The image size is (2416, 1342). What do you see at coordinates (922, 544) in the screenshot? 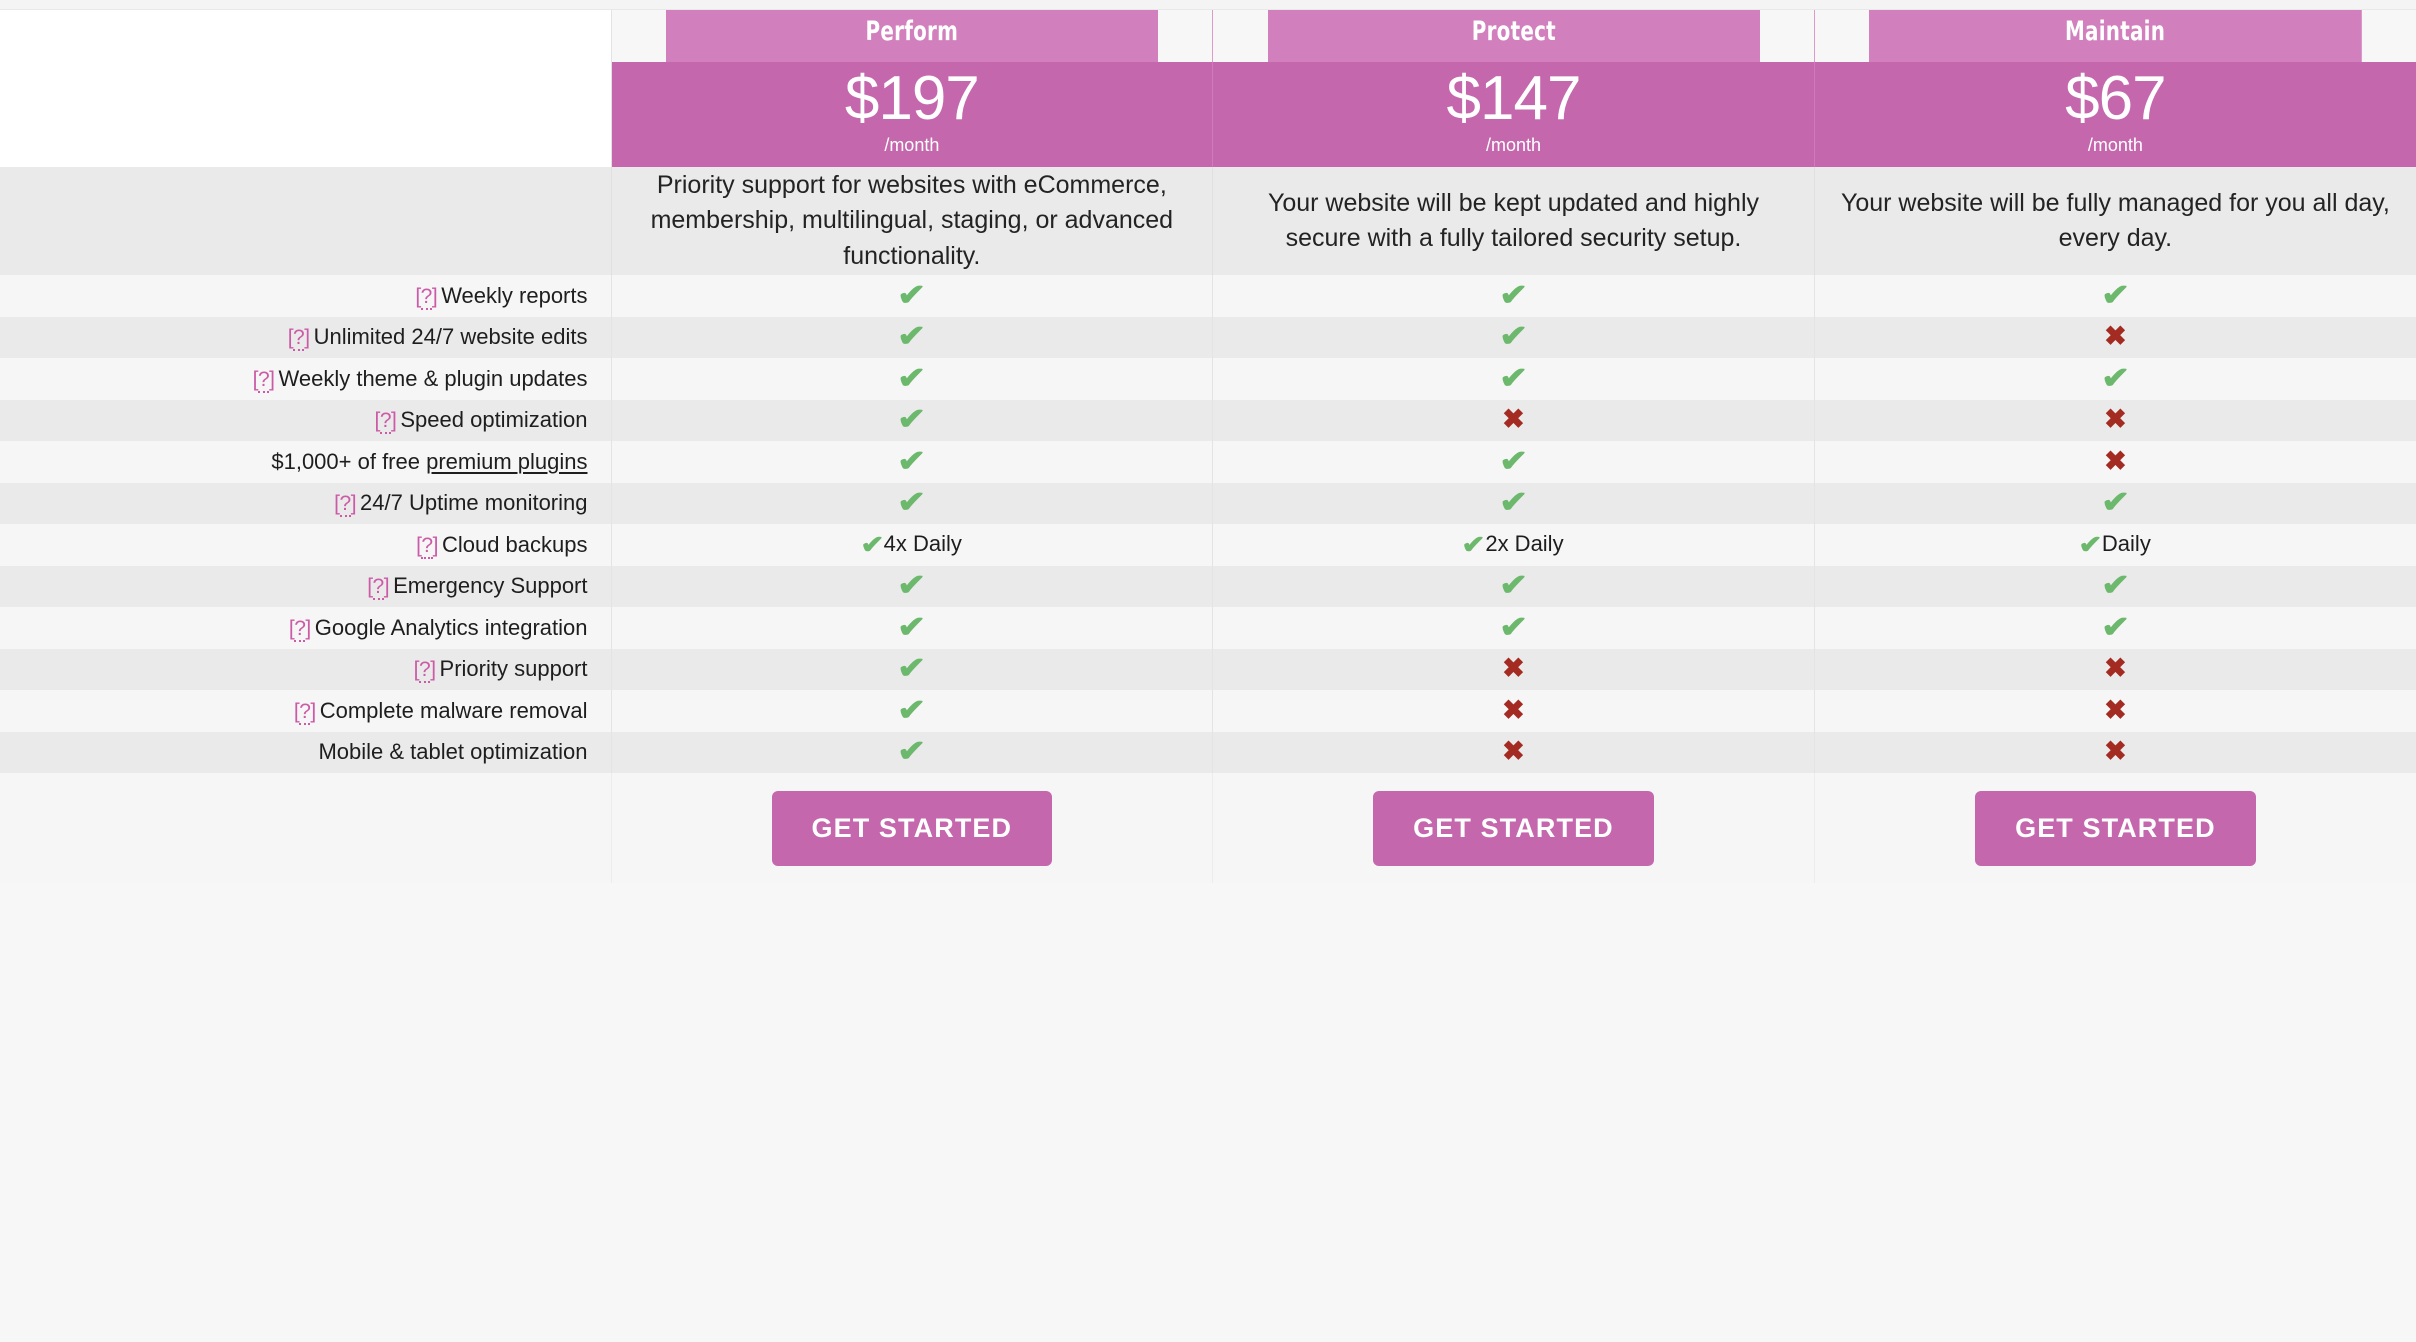
I see `feature-value-text: 4x Daily` at bounding box center [922, 544].